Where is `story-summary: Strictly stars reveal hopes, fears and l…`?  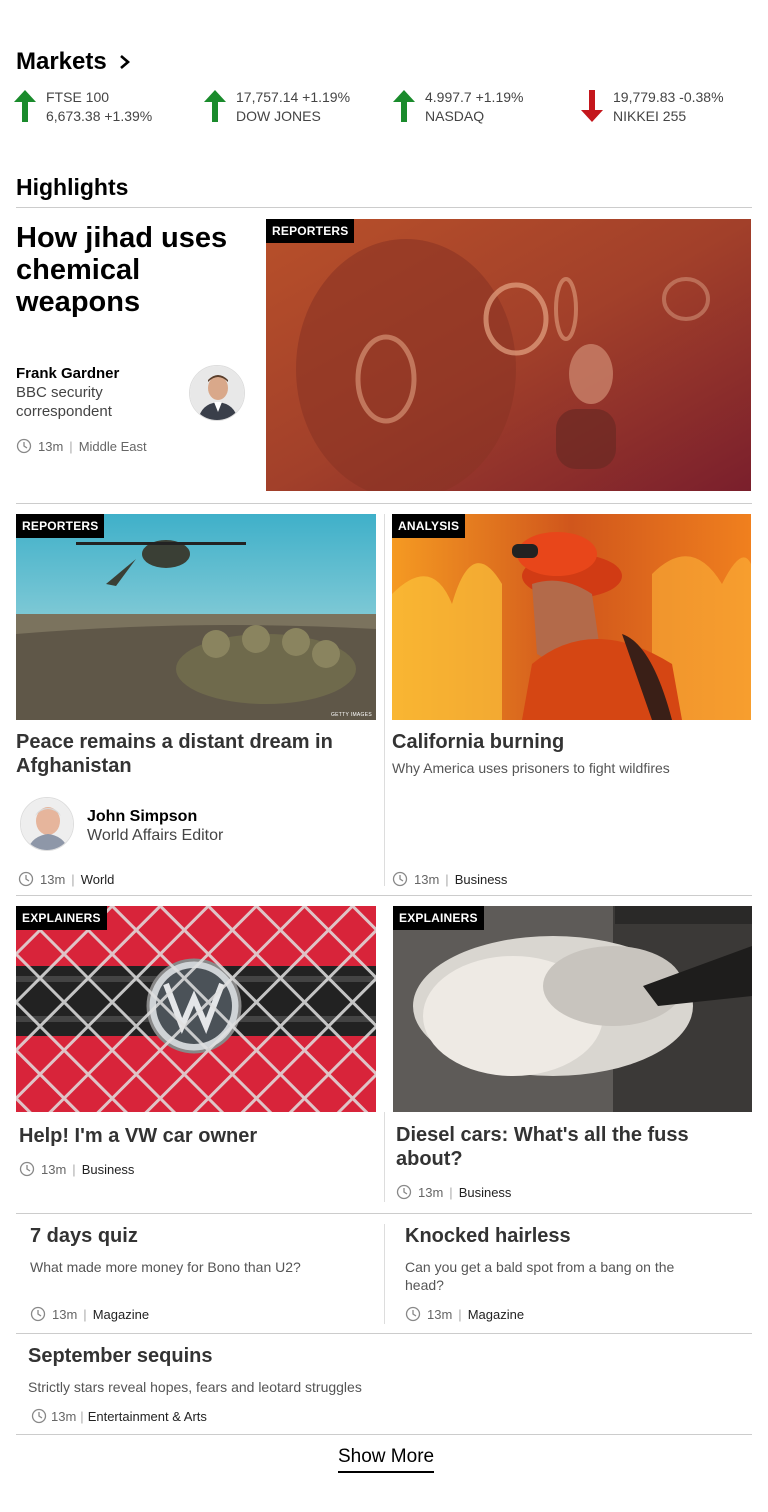 story-summary: Strictly stars reveal hopes, fears and l… is located at coordinates (195, 1387).